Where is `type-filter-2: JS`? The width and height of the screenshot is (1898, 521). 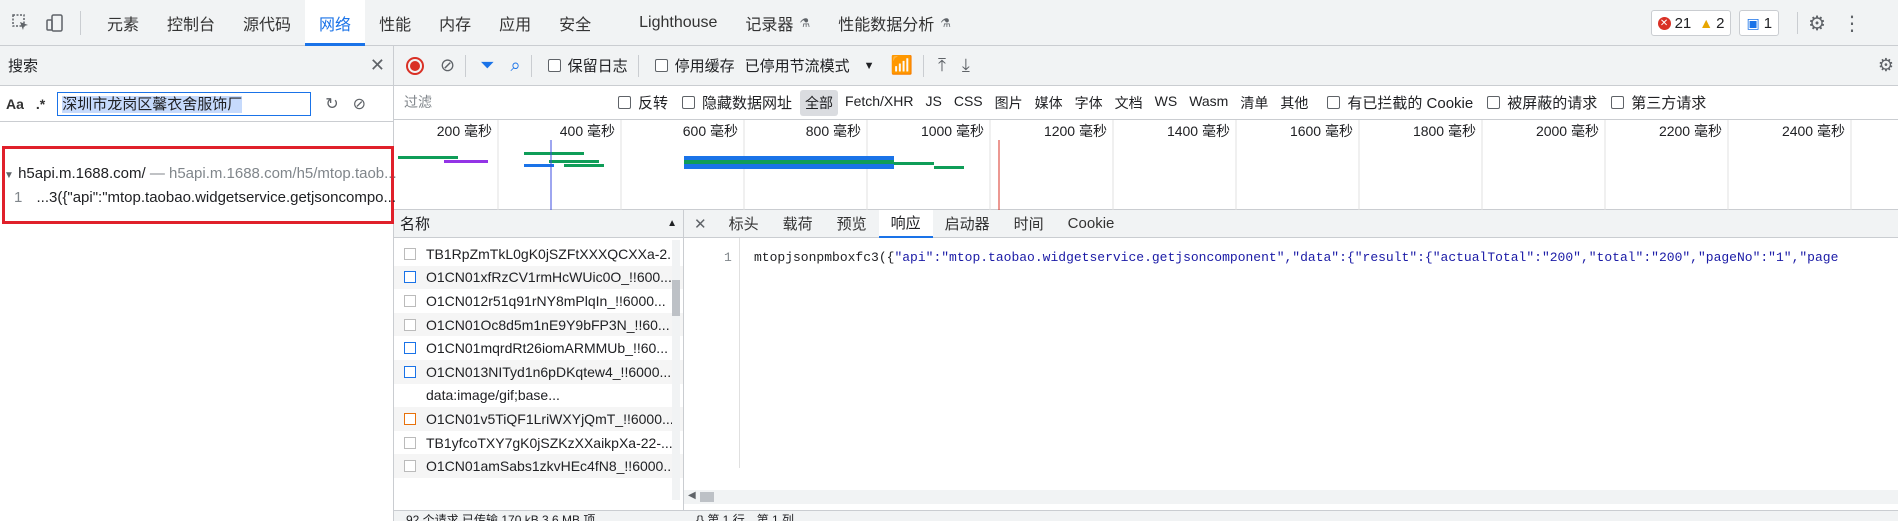 type-filter-2: JS is located at coordinates (934, 103).